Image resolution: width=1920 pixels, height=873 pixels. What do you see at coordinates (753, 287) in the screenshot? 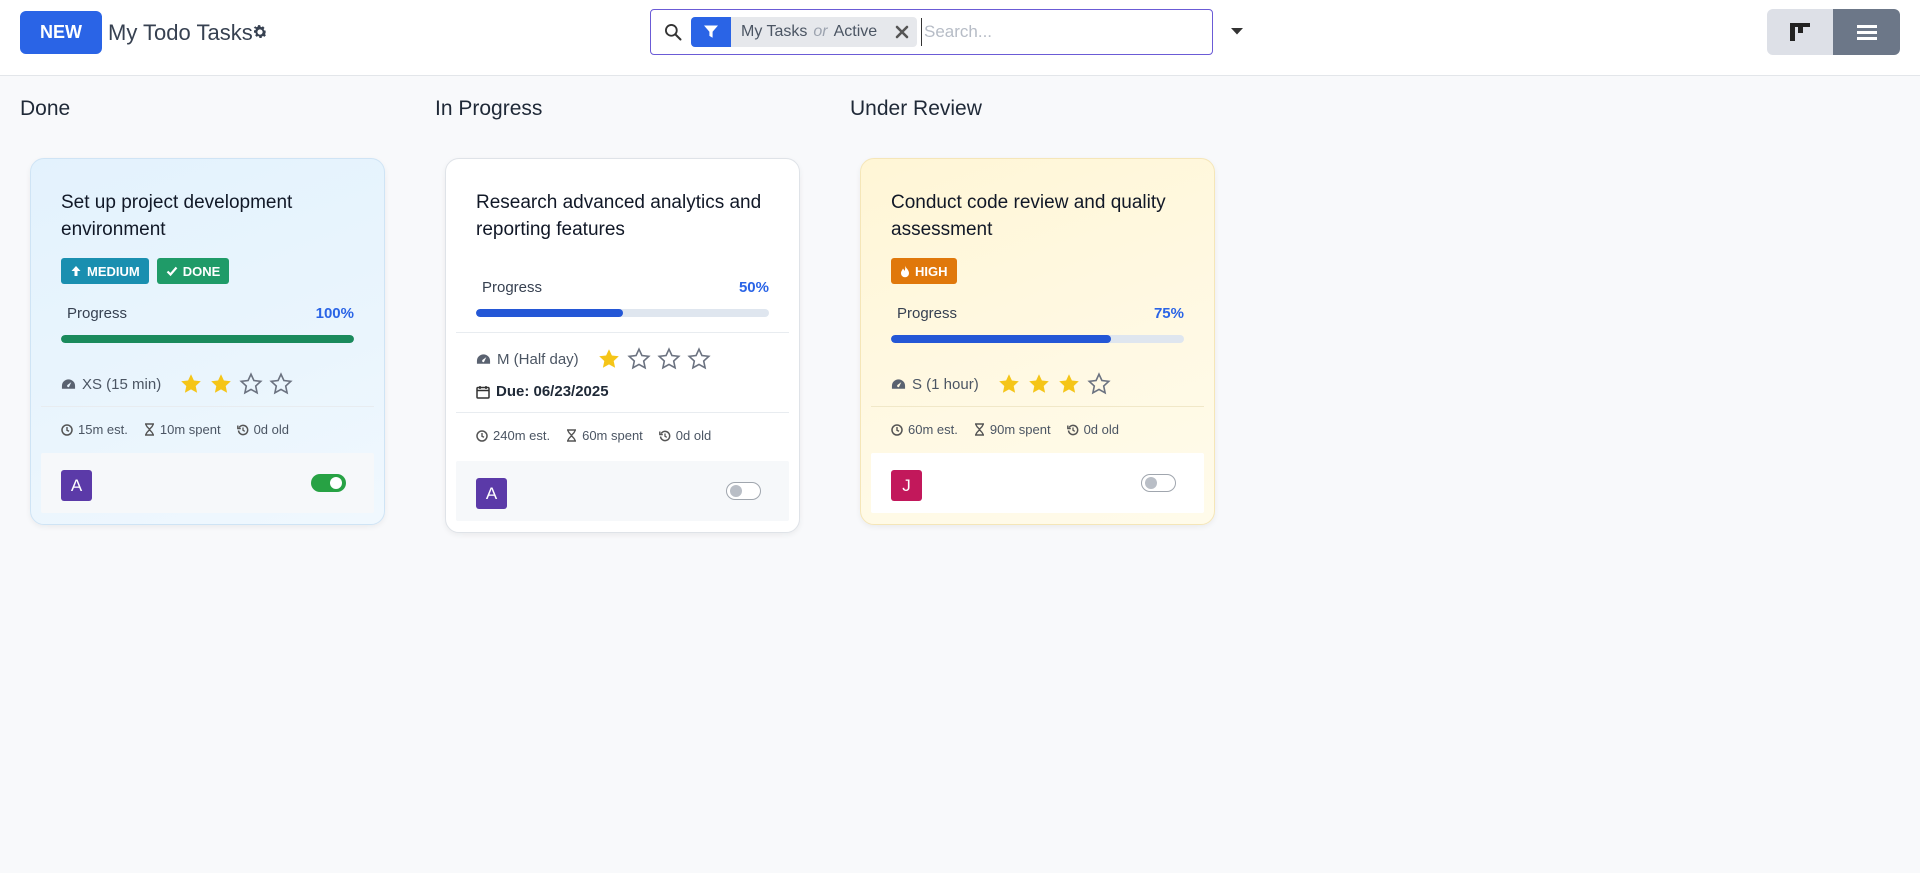
I see `progress-percent: 50%` at bounding box center [753, 287].